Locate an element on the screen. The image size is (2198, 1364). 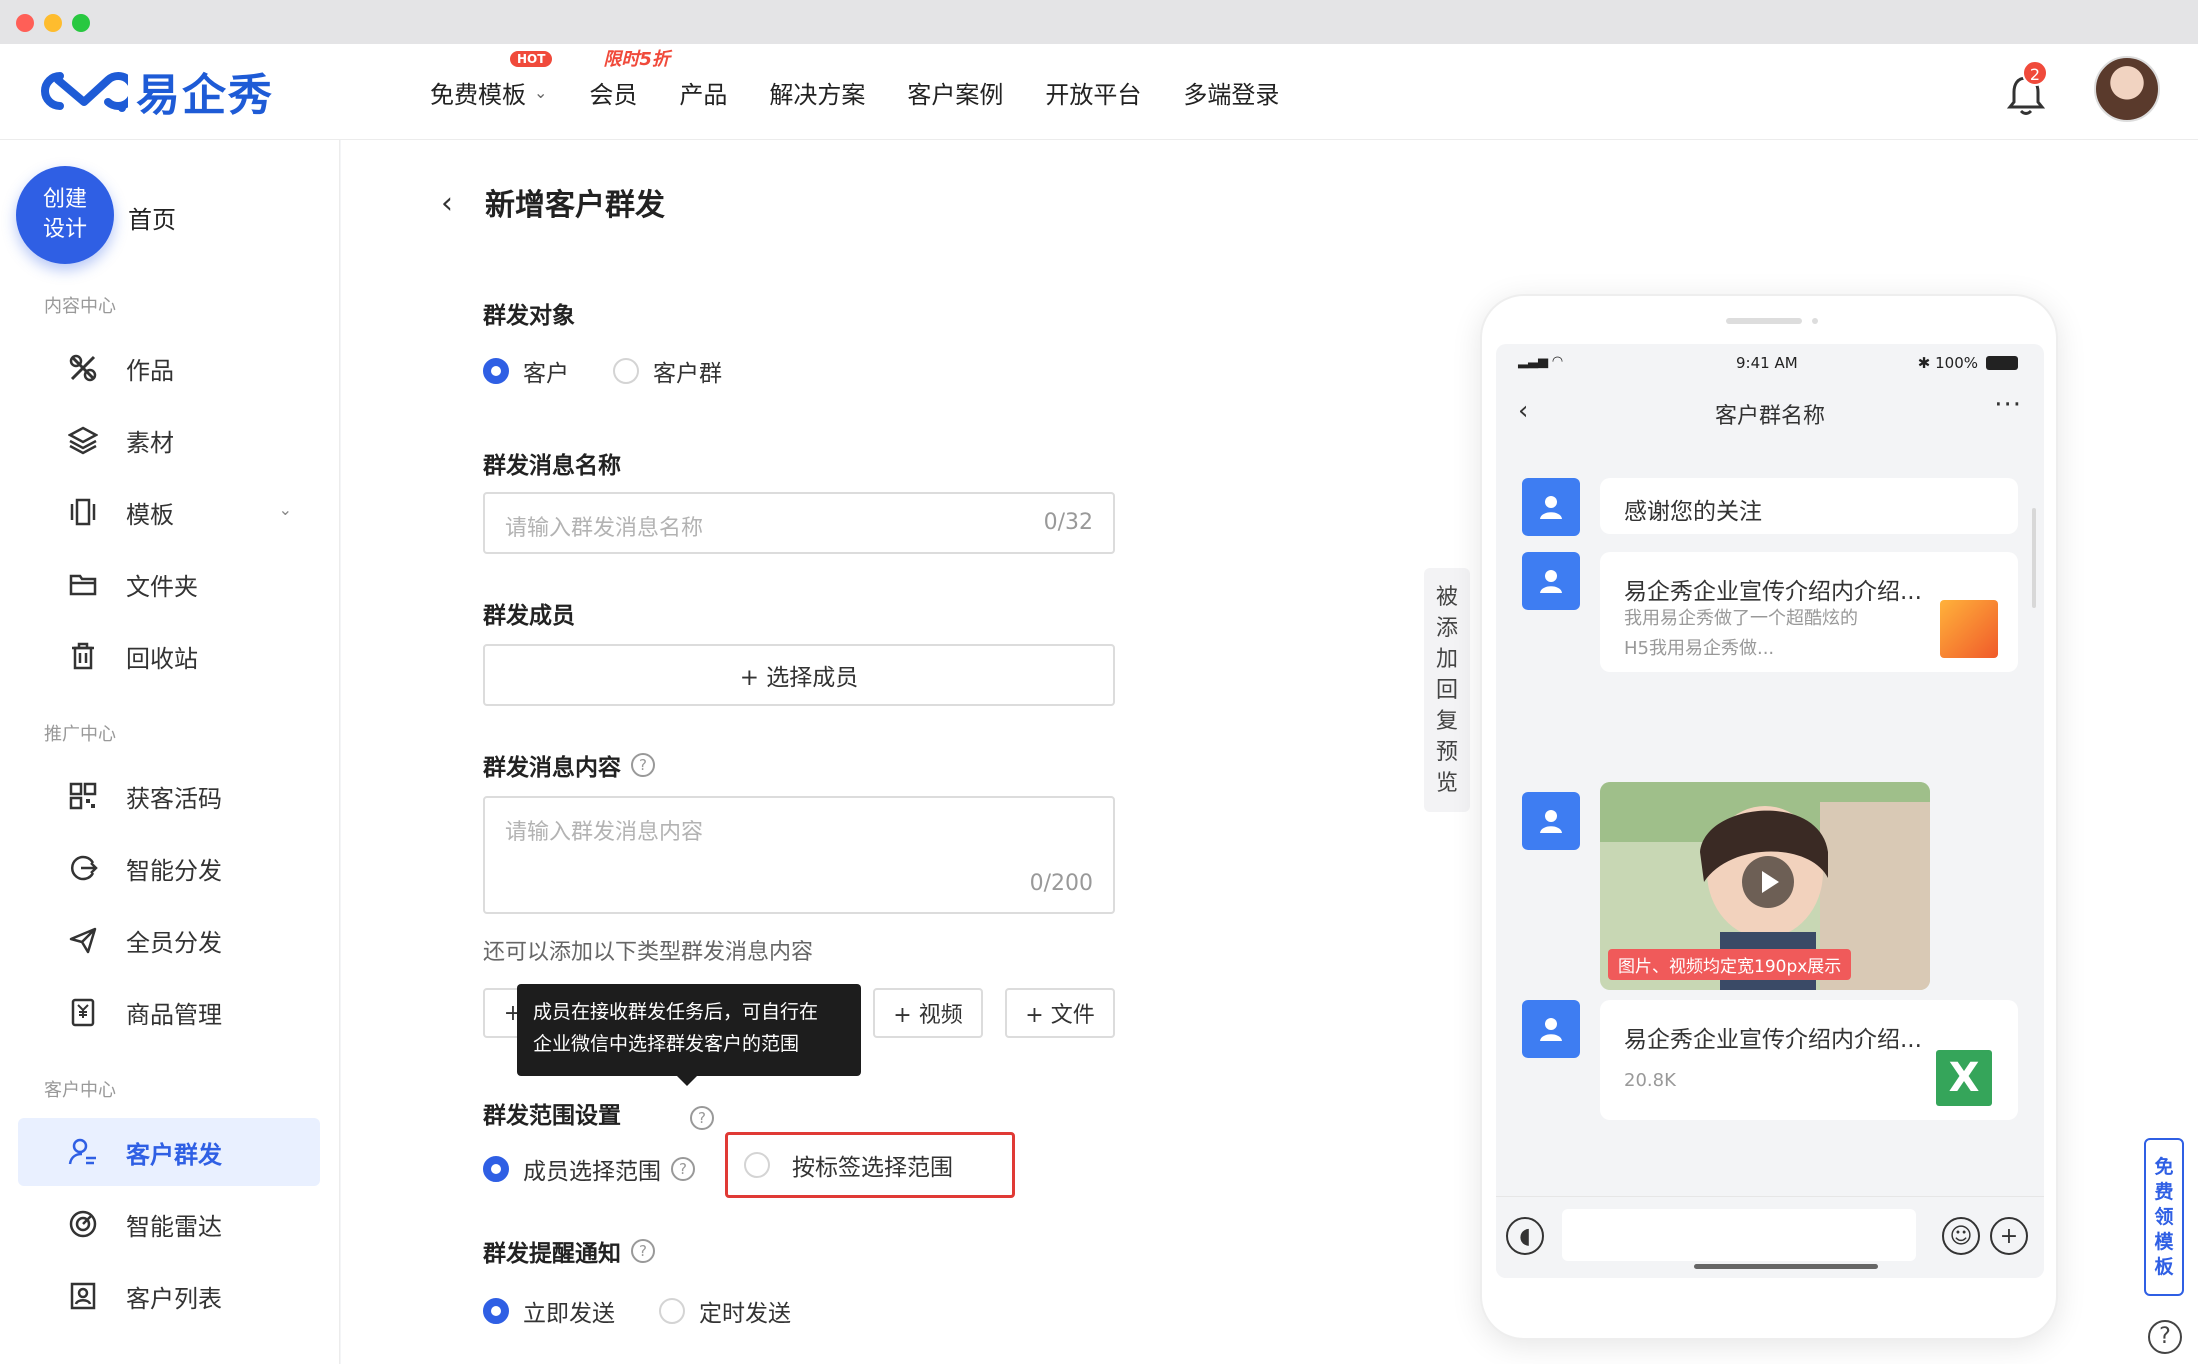
create-design-button: 创建 设计 is located at coordinates (65, 215).